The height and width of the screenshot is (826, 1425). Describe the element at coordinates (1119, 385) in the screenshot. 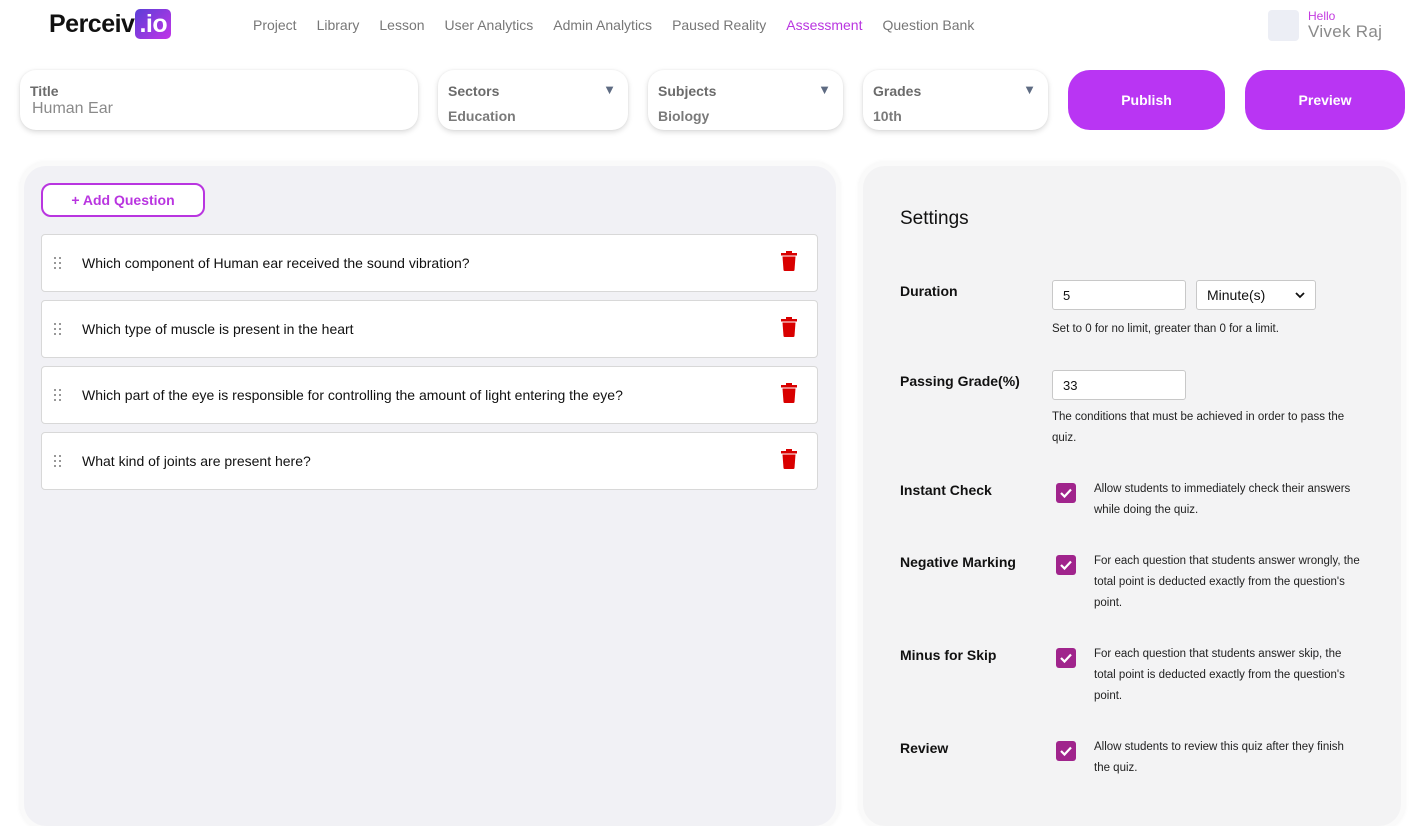

I see `passing-grade-input: 33` at that location.